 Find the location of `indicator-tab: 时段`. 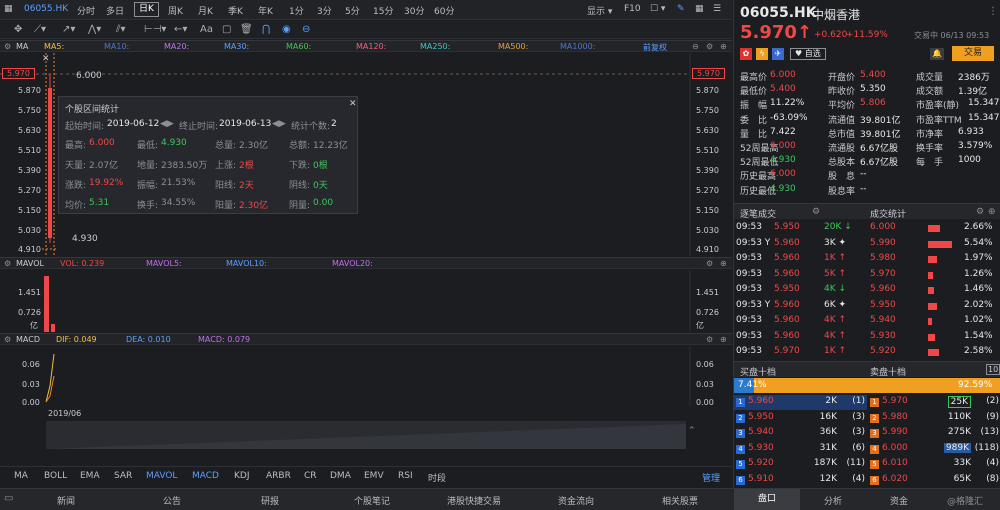

indicator-tab: 时段 is located at coordinates (437, 477).